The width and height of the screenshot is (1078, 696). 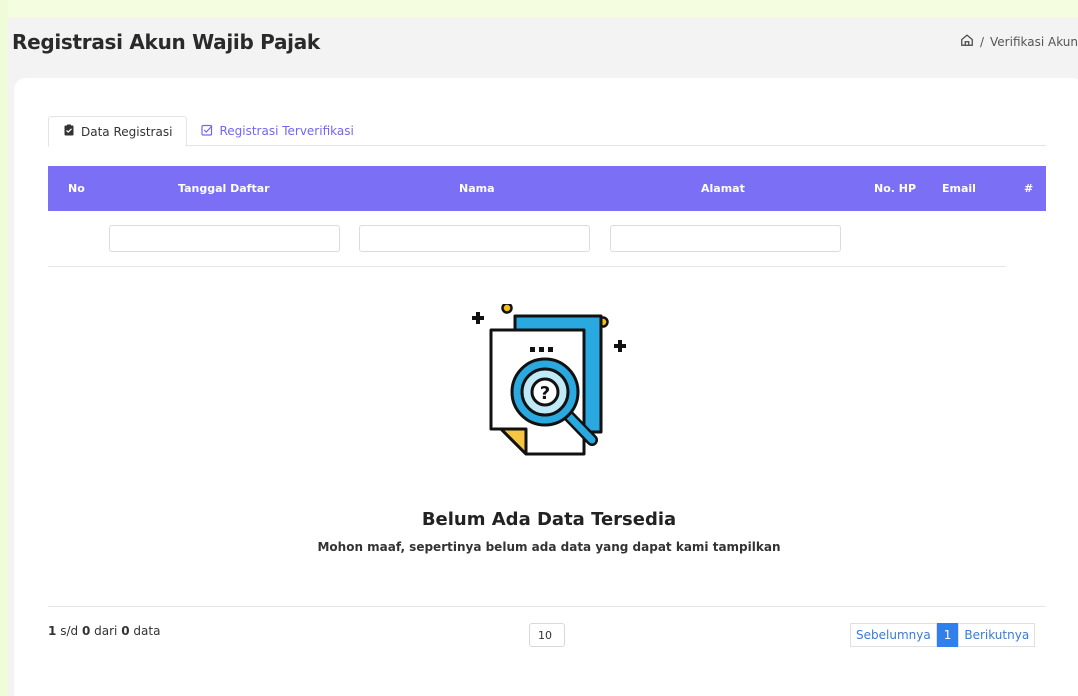 I want to click on filter-row, so click(x=527, y=246).